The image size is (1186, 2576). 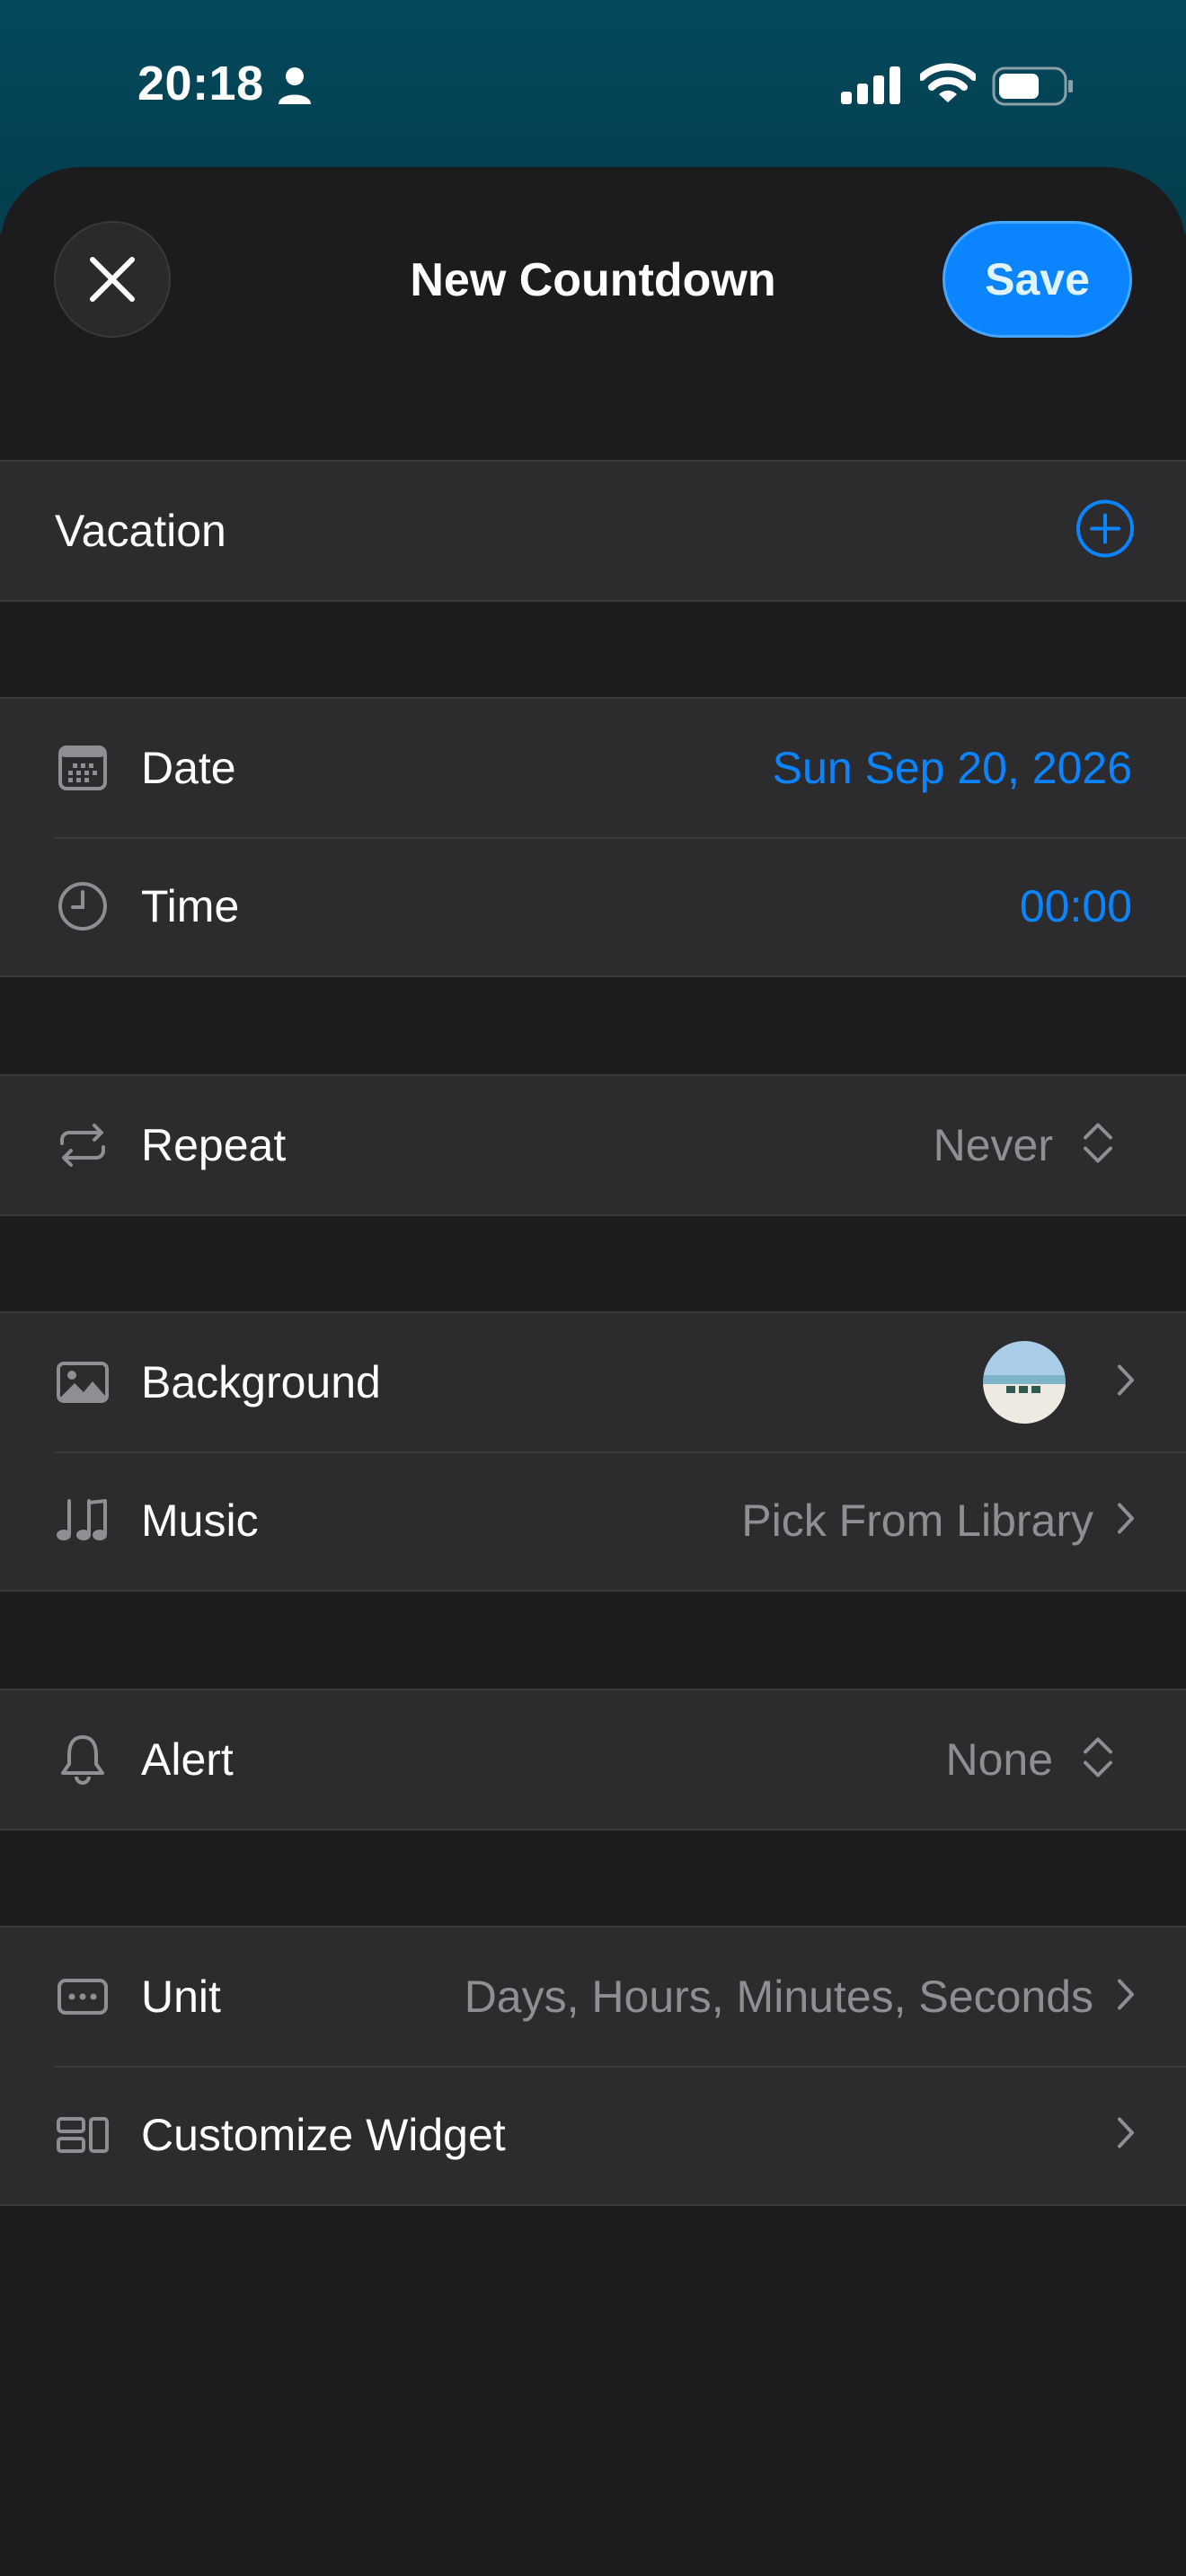 I want to click on close-icon, so click(x=112, y=279).